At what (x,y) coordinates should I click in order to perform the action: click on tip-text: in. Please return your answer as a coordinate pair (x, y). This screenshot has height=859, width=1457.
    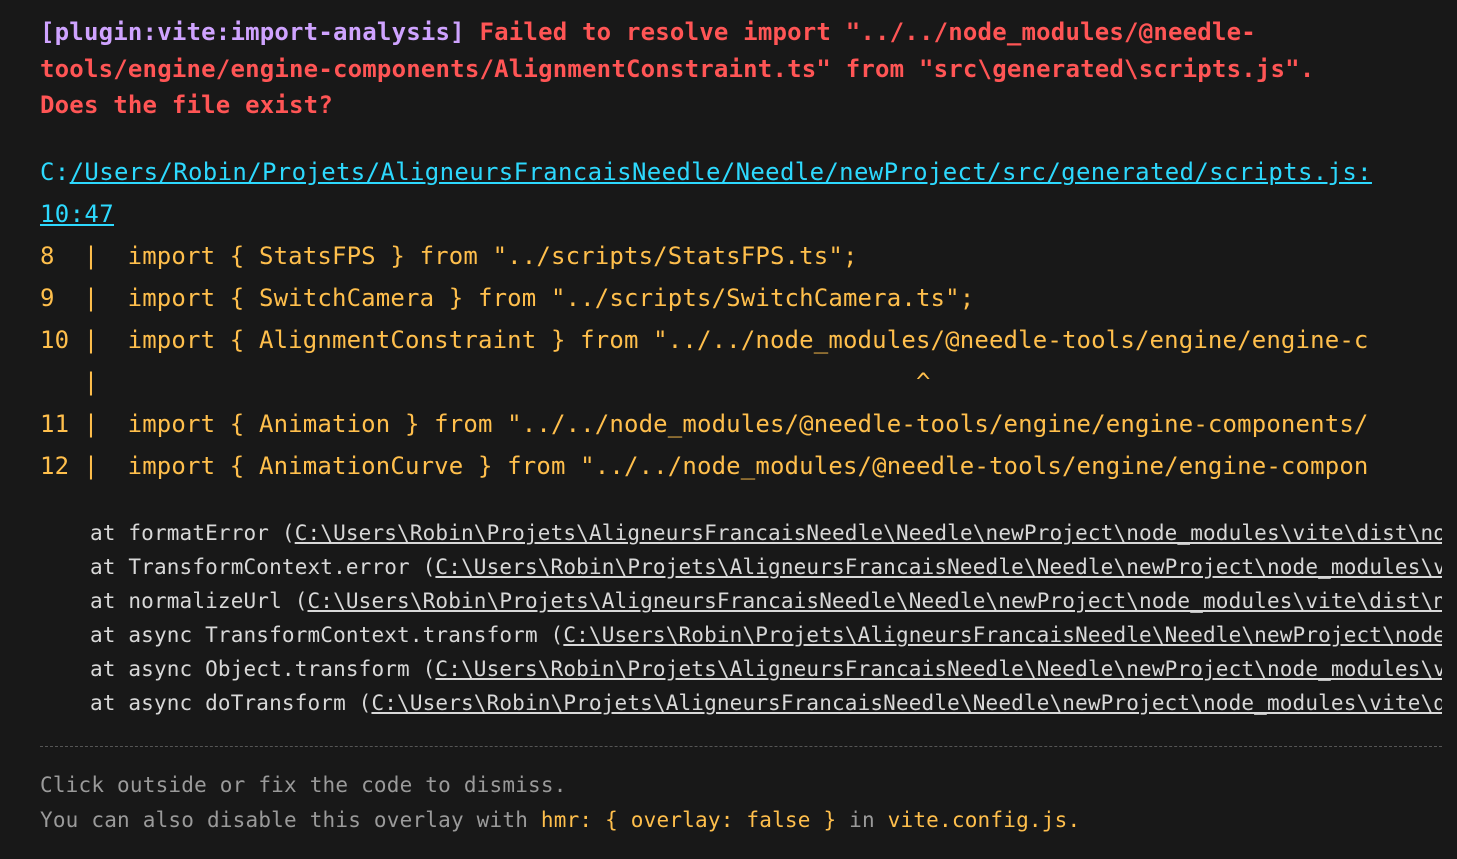
    Looking at the image, I should click on (862, 820).